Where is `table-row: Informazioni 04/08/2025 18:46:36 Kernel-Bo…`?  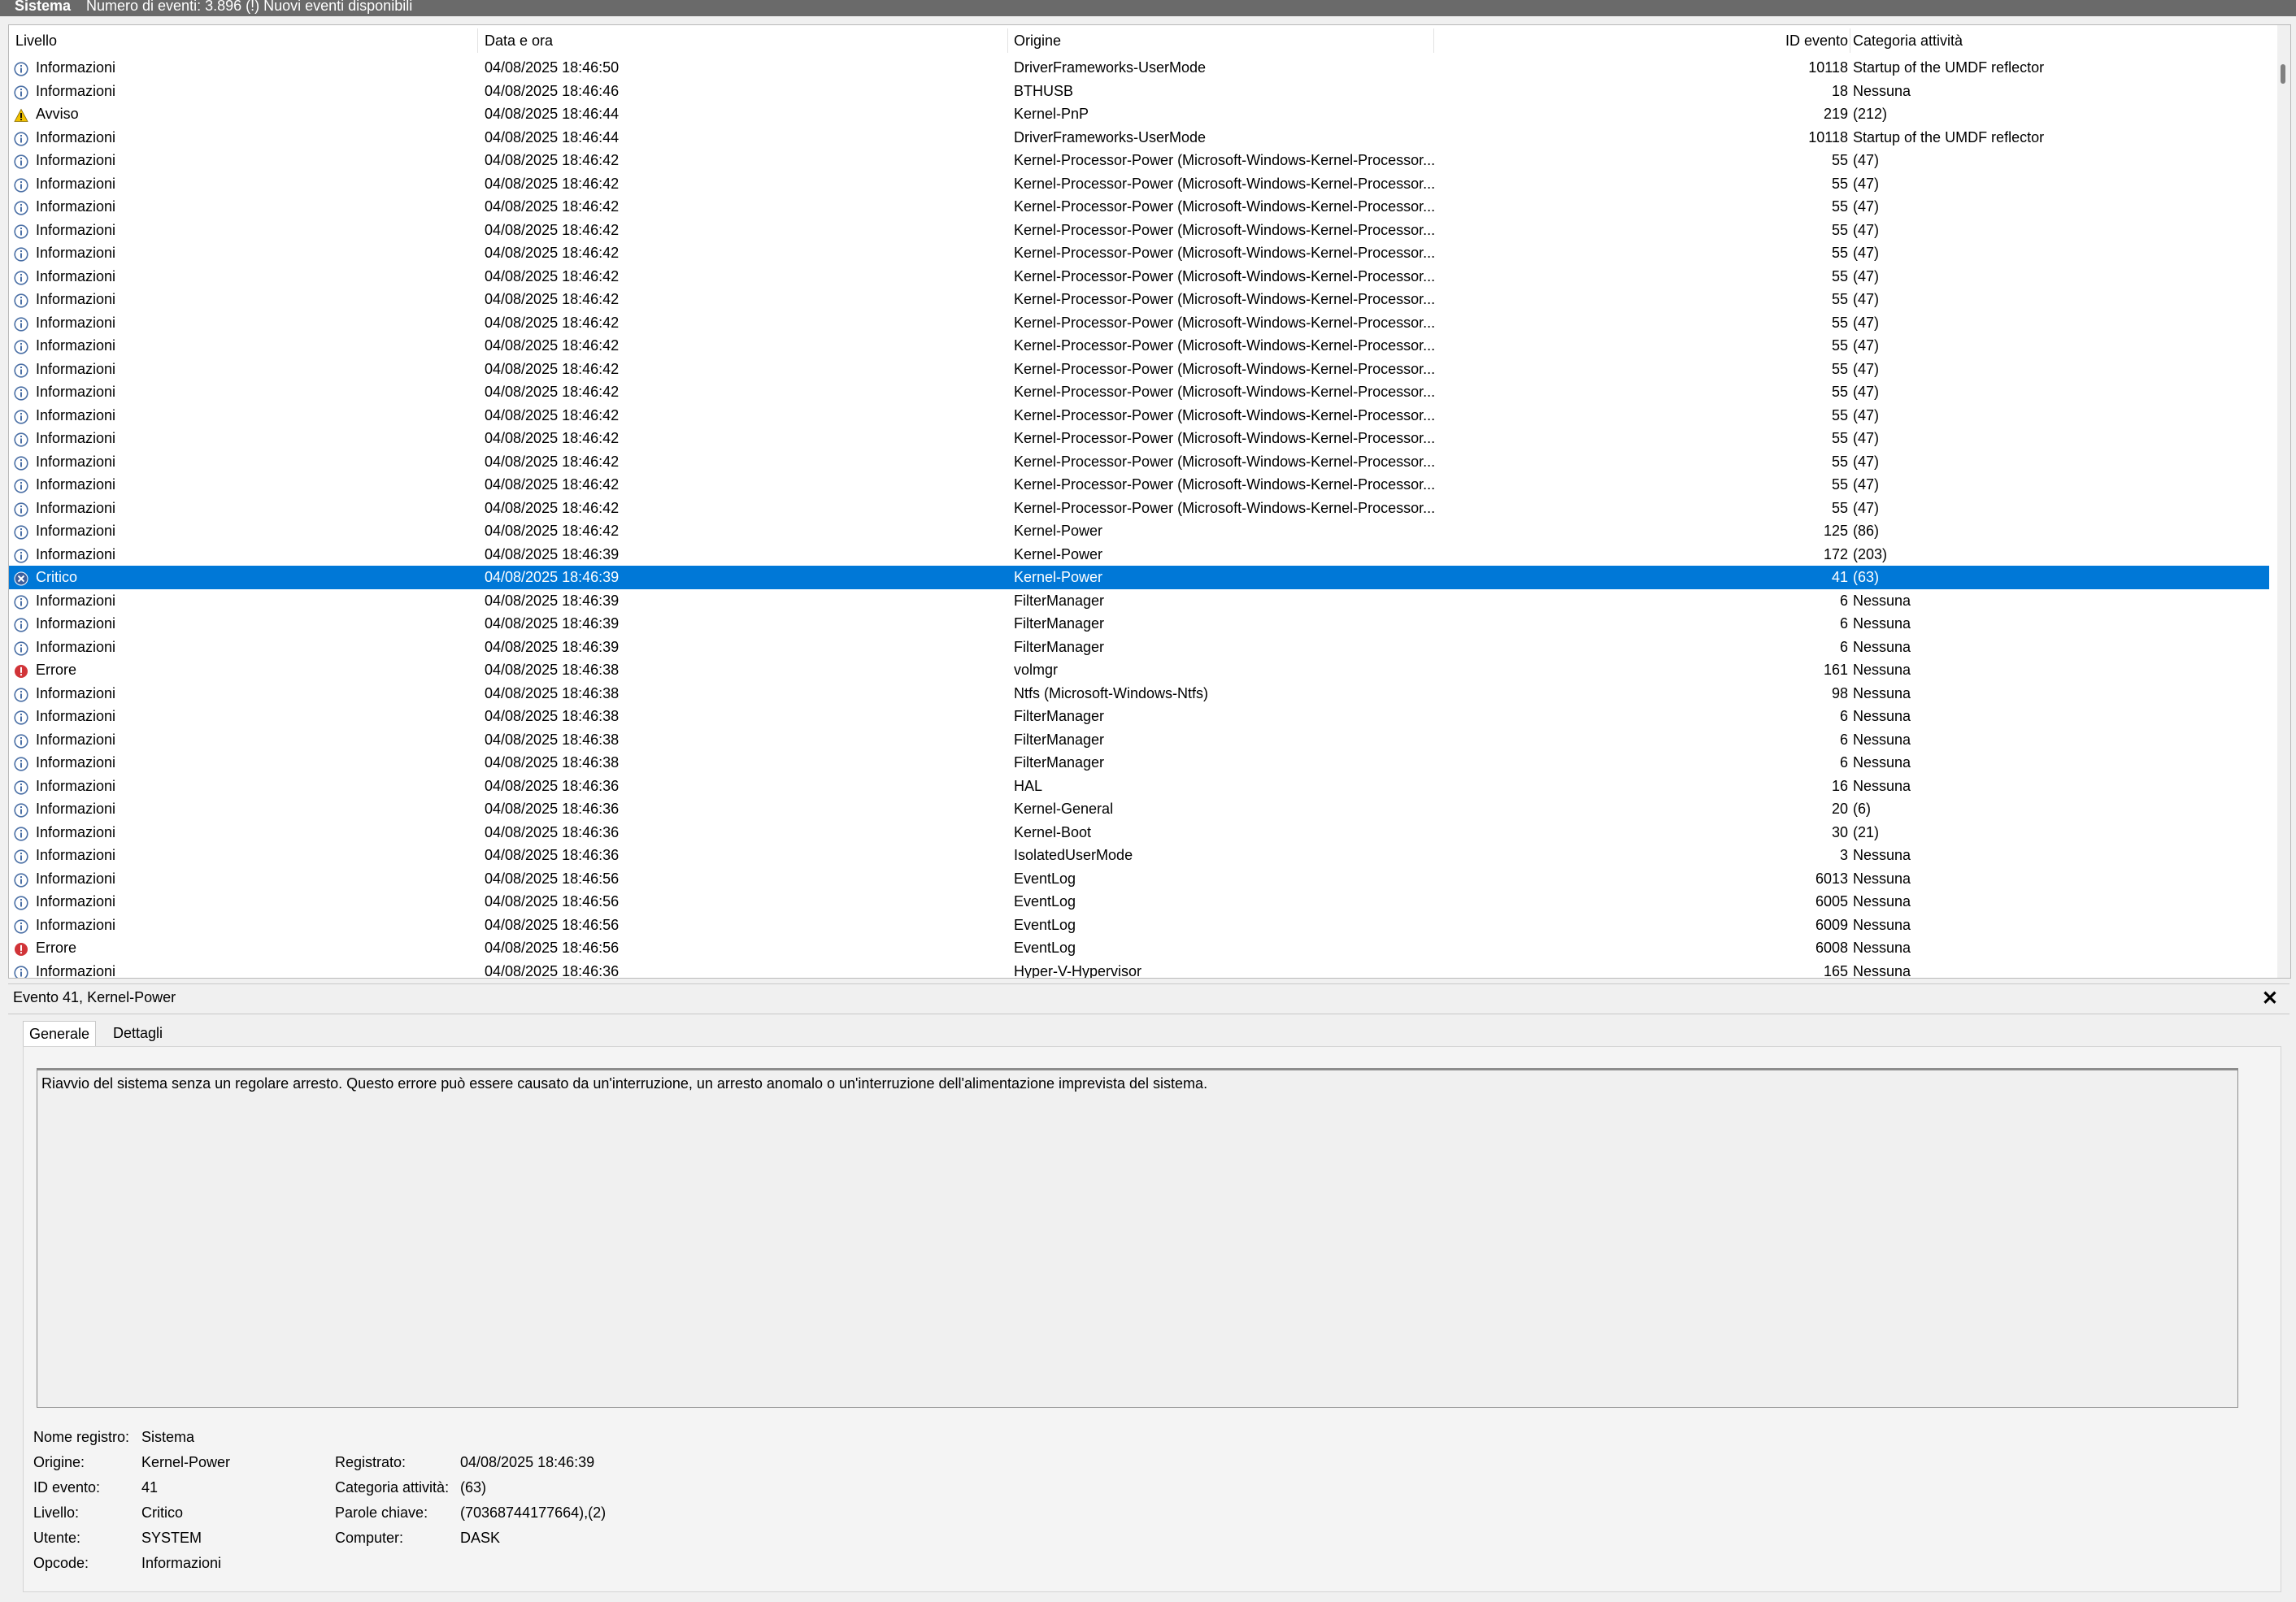 table-row: Informazioni 04/08/2025 18:46:36 Kernel-Bo… is located at coordinates (1139, 832).